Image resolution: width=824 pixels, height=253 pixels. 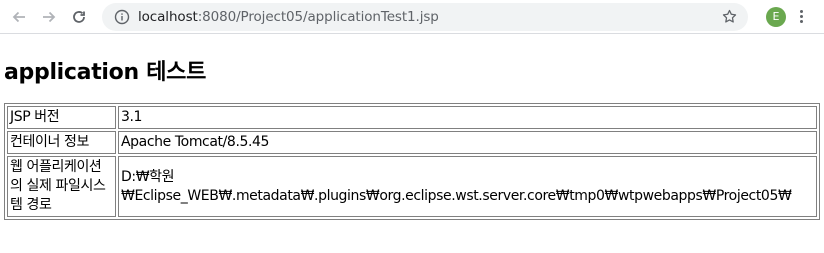 What do you see at coordinates (467, 142) in the screenshot?
I see `container-info-value: Apache Tomcat/8.5.45` at bounding box center [467, 142].